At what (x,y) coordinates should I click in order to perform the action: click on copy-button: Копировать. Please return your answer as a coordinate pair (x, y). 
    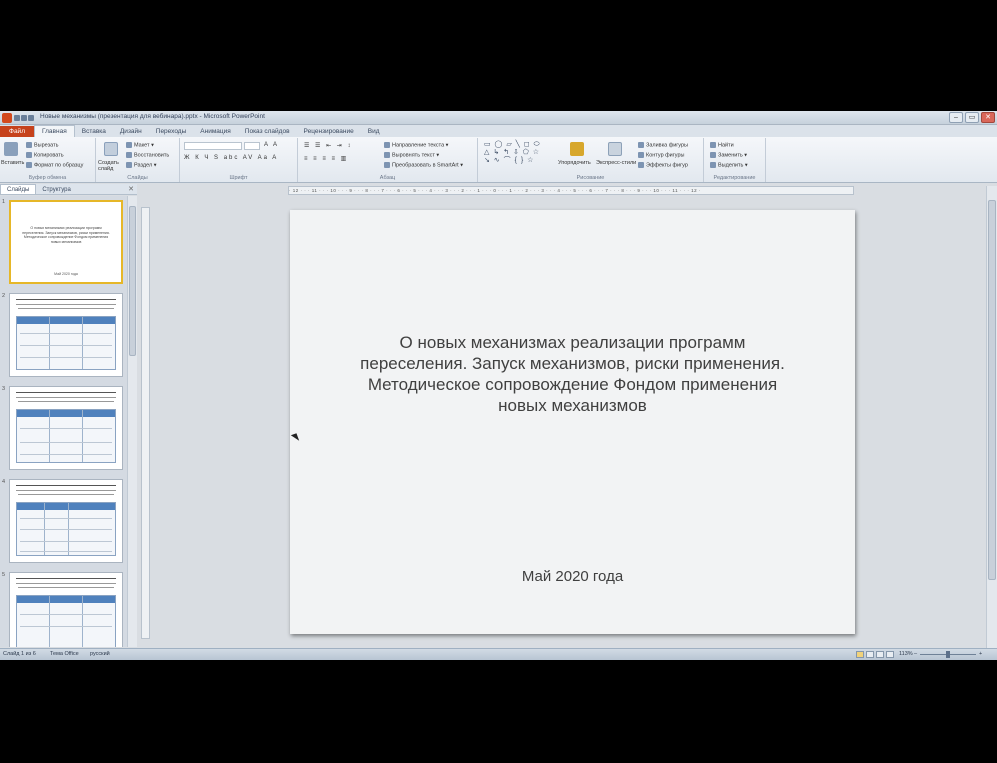
    Looking at the image, I should click on (45, 155).